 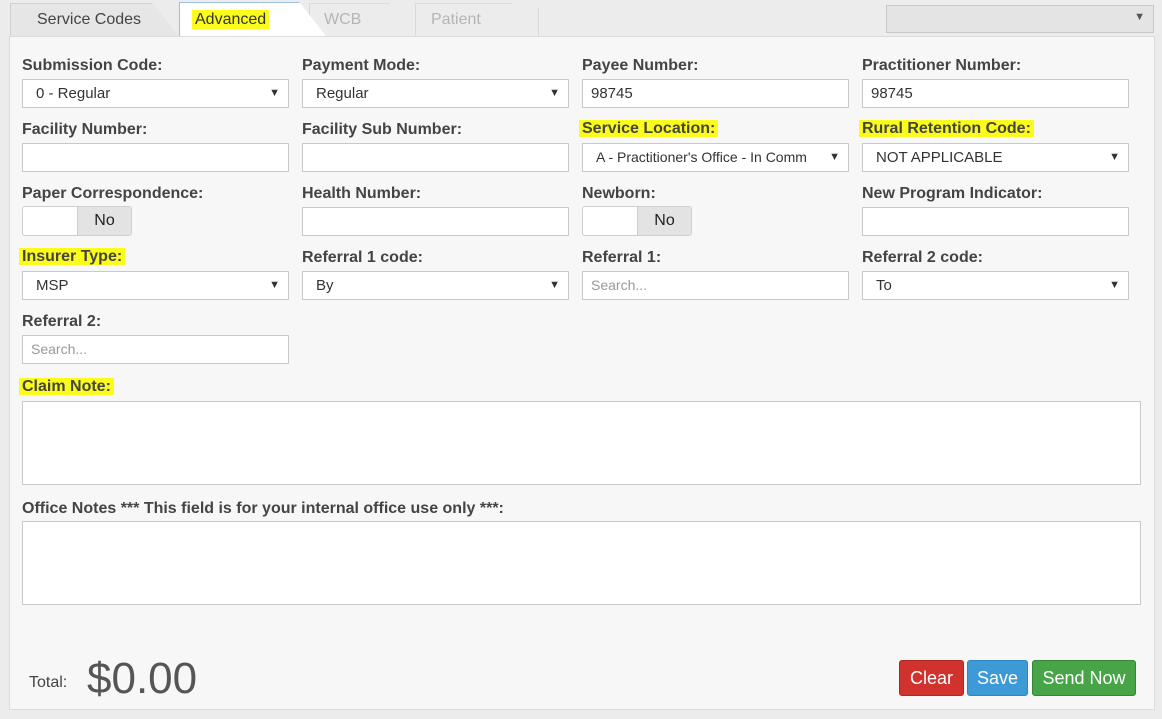 What do you see at coordinates (342, 93) in the screenshot?
I see `payment-mode-value: Regular` at bounding box center [342, 93].